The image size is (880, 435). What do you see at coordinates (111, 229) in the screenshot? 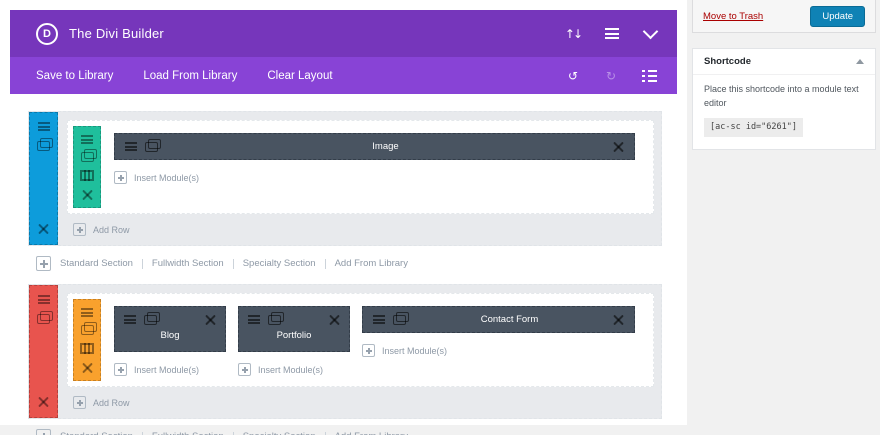
I see `add-row-label: Add Row` at bounding box center [111, 229].